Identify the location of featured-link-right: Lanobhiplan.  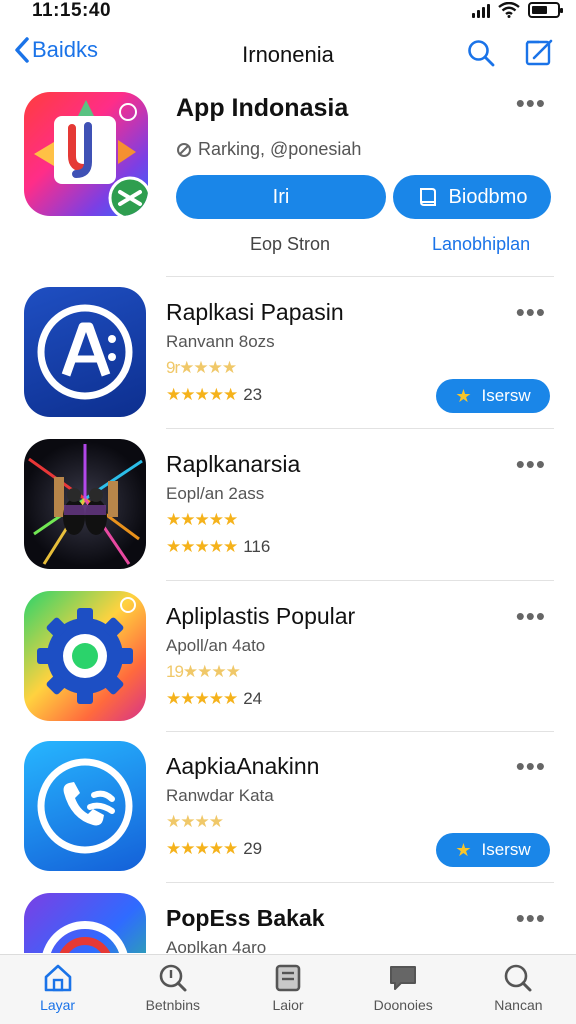
(481, 244).